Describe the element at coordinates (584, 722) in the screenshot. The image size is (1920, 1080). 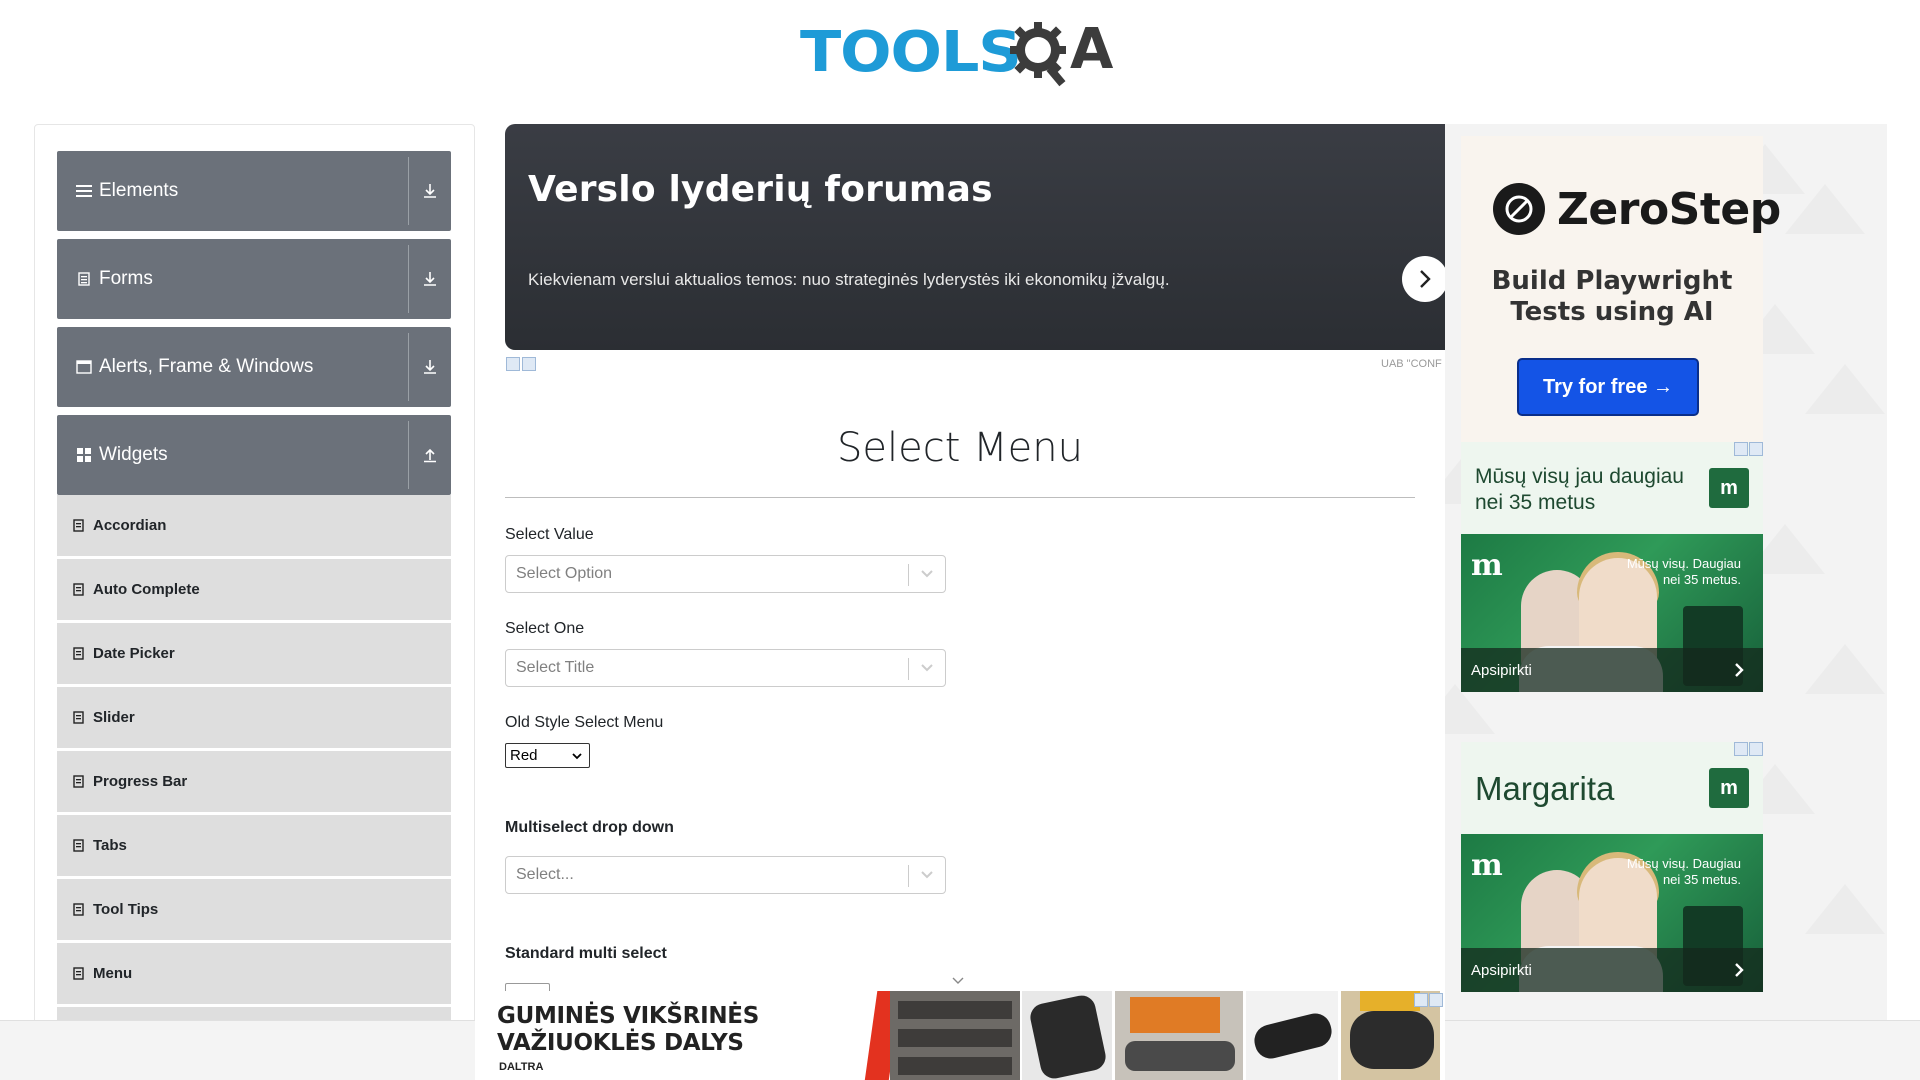
I see `old-style-select-label: Old Style Select Menu` at that location.